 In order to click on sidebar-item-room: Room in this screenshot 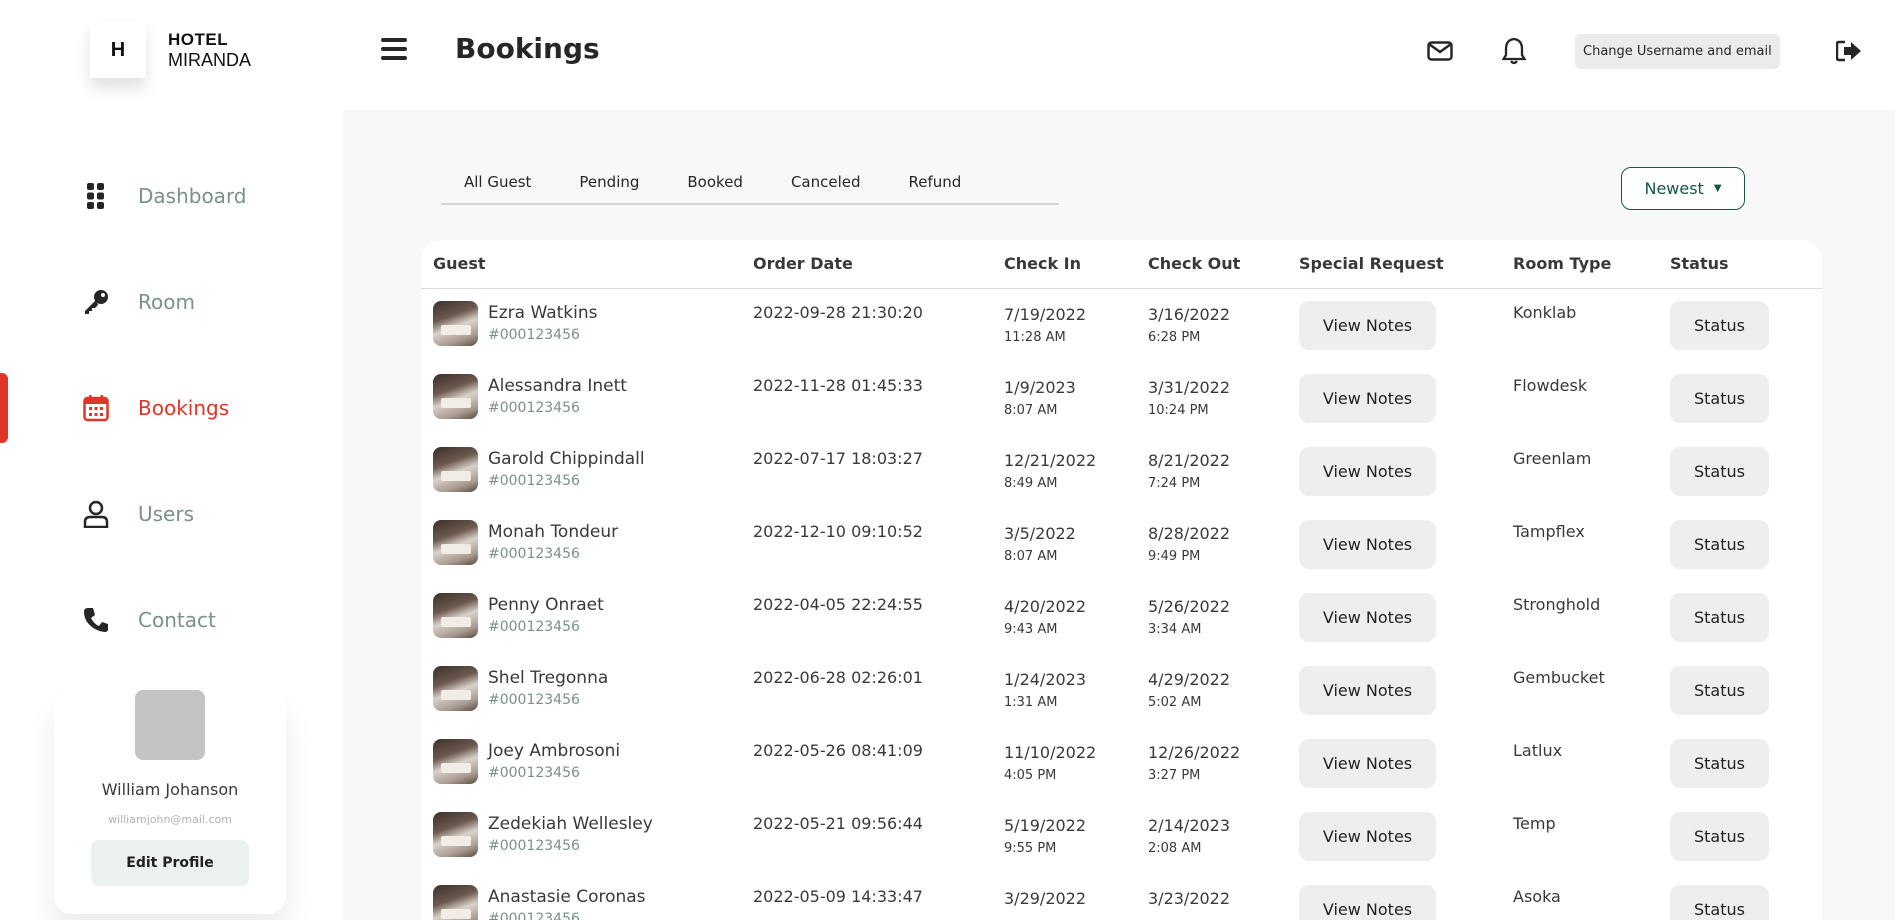, I will do `click(171, 302)`.